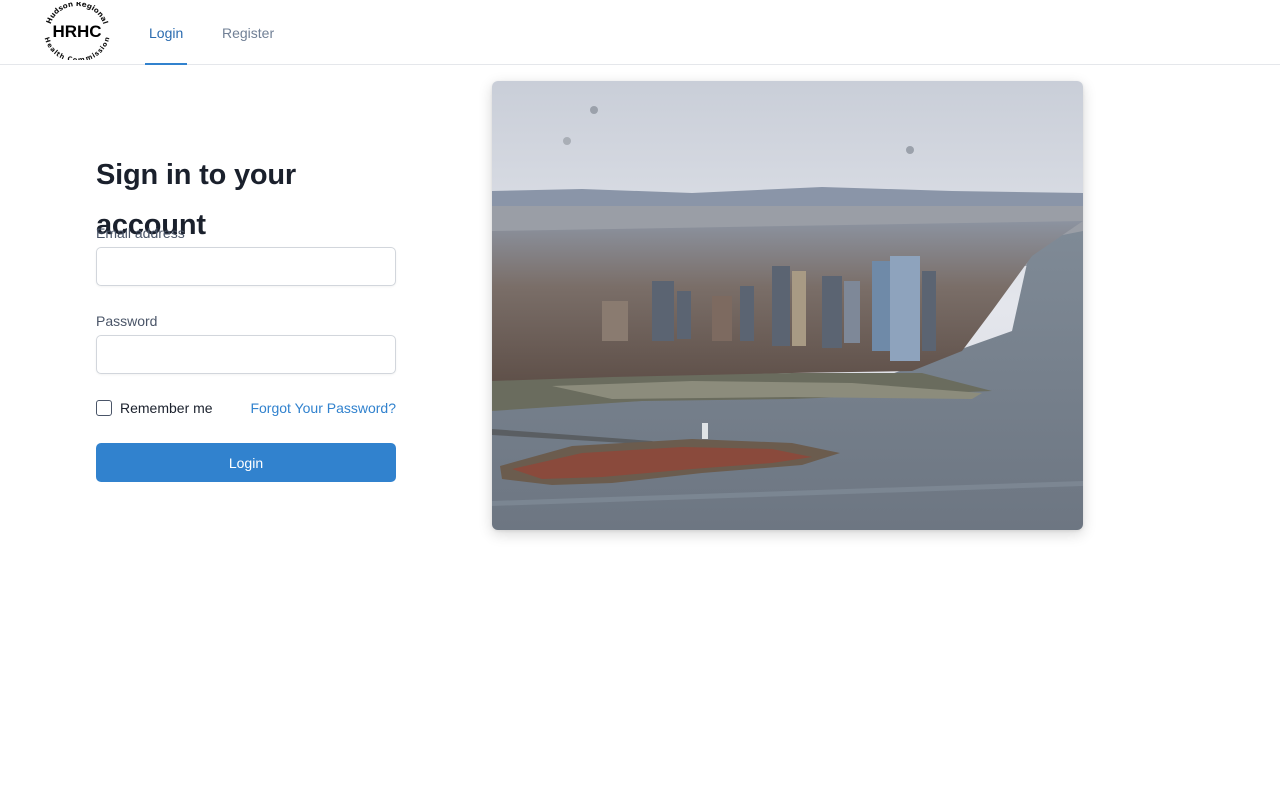  I want to click on svg-text: HRHC, so click(76, 31).